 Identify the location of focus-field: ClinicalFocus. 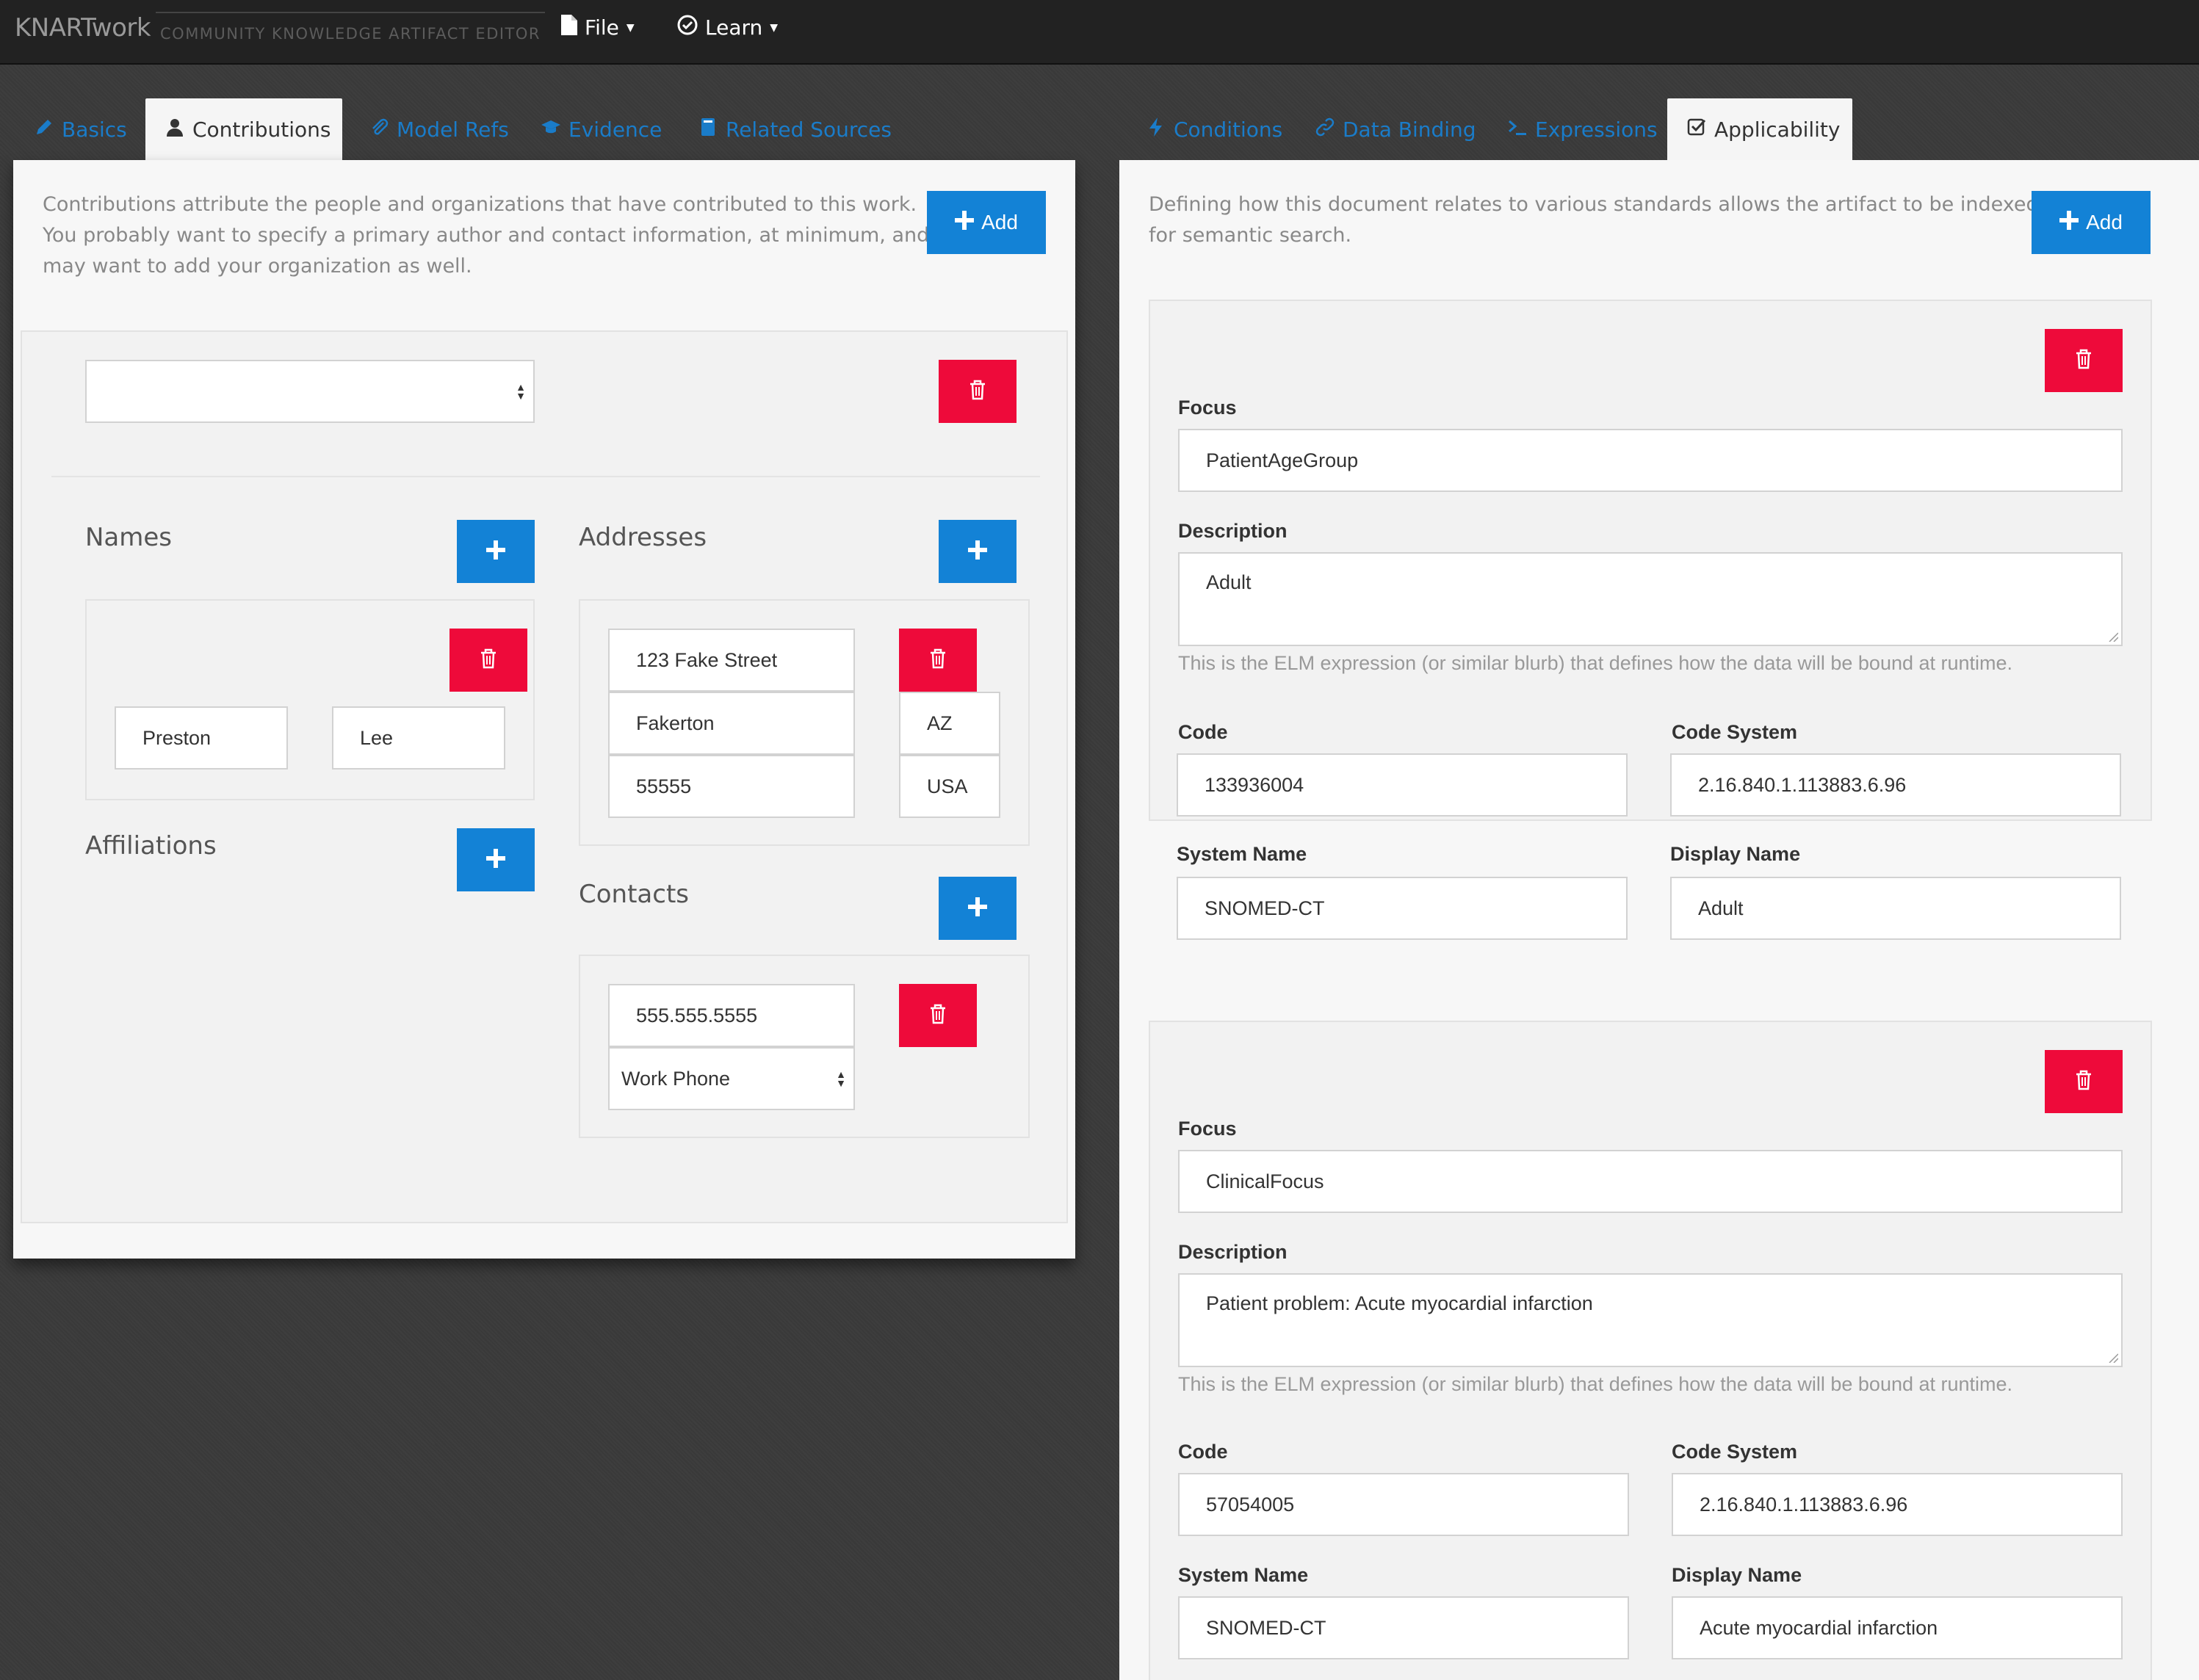
(1650, 1181).